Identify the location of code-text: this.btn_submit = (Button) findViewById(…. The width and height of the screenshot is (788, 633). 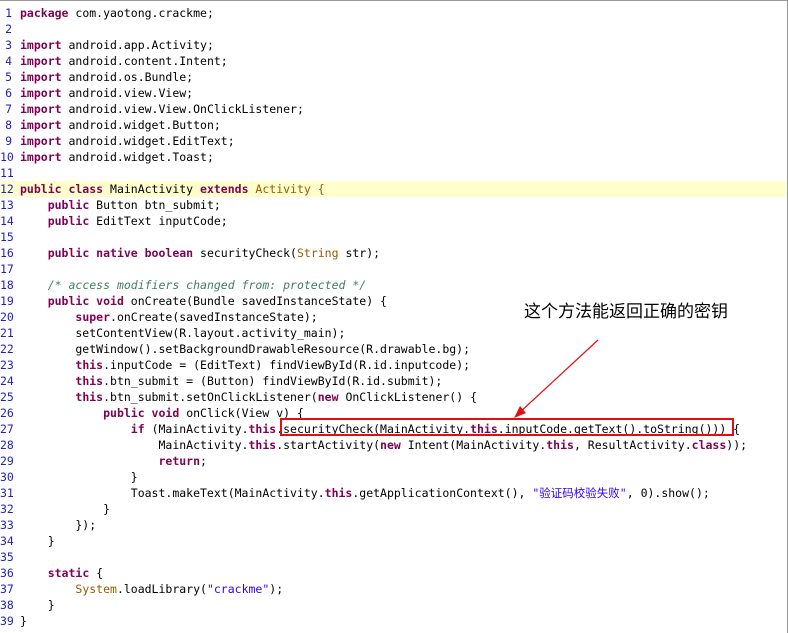
(231, 381).